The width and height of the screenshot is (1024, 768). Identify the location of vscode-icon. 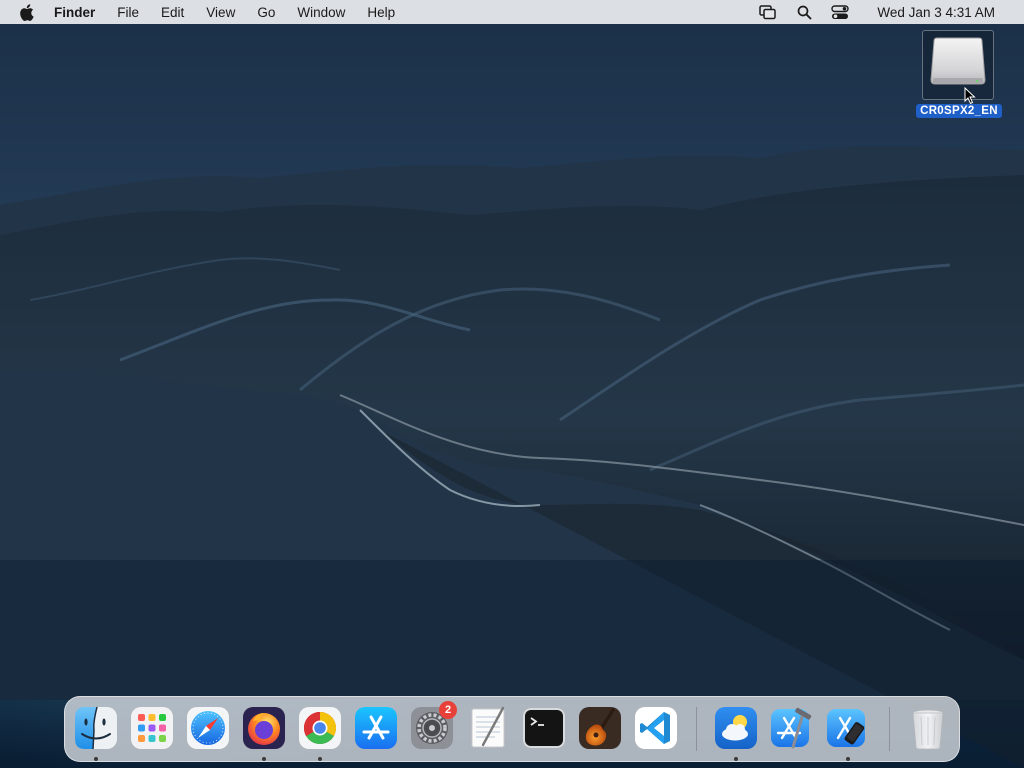
(656, 728).